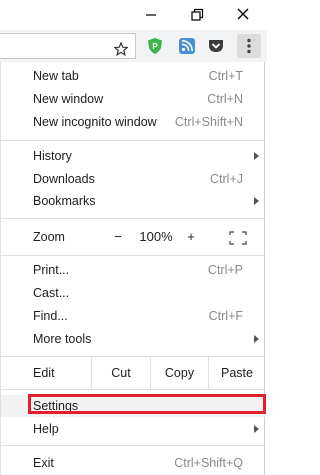 This screenshot has height=475, width=320. I want to click on cut-button: Cut, so click(121, 373).